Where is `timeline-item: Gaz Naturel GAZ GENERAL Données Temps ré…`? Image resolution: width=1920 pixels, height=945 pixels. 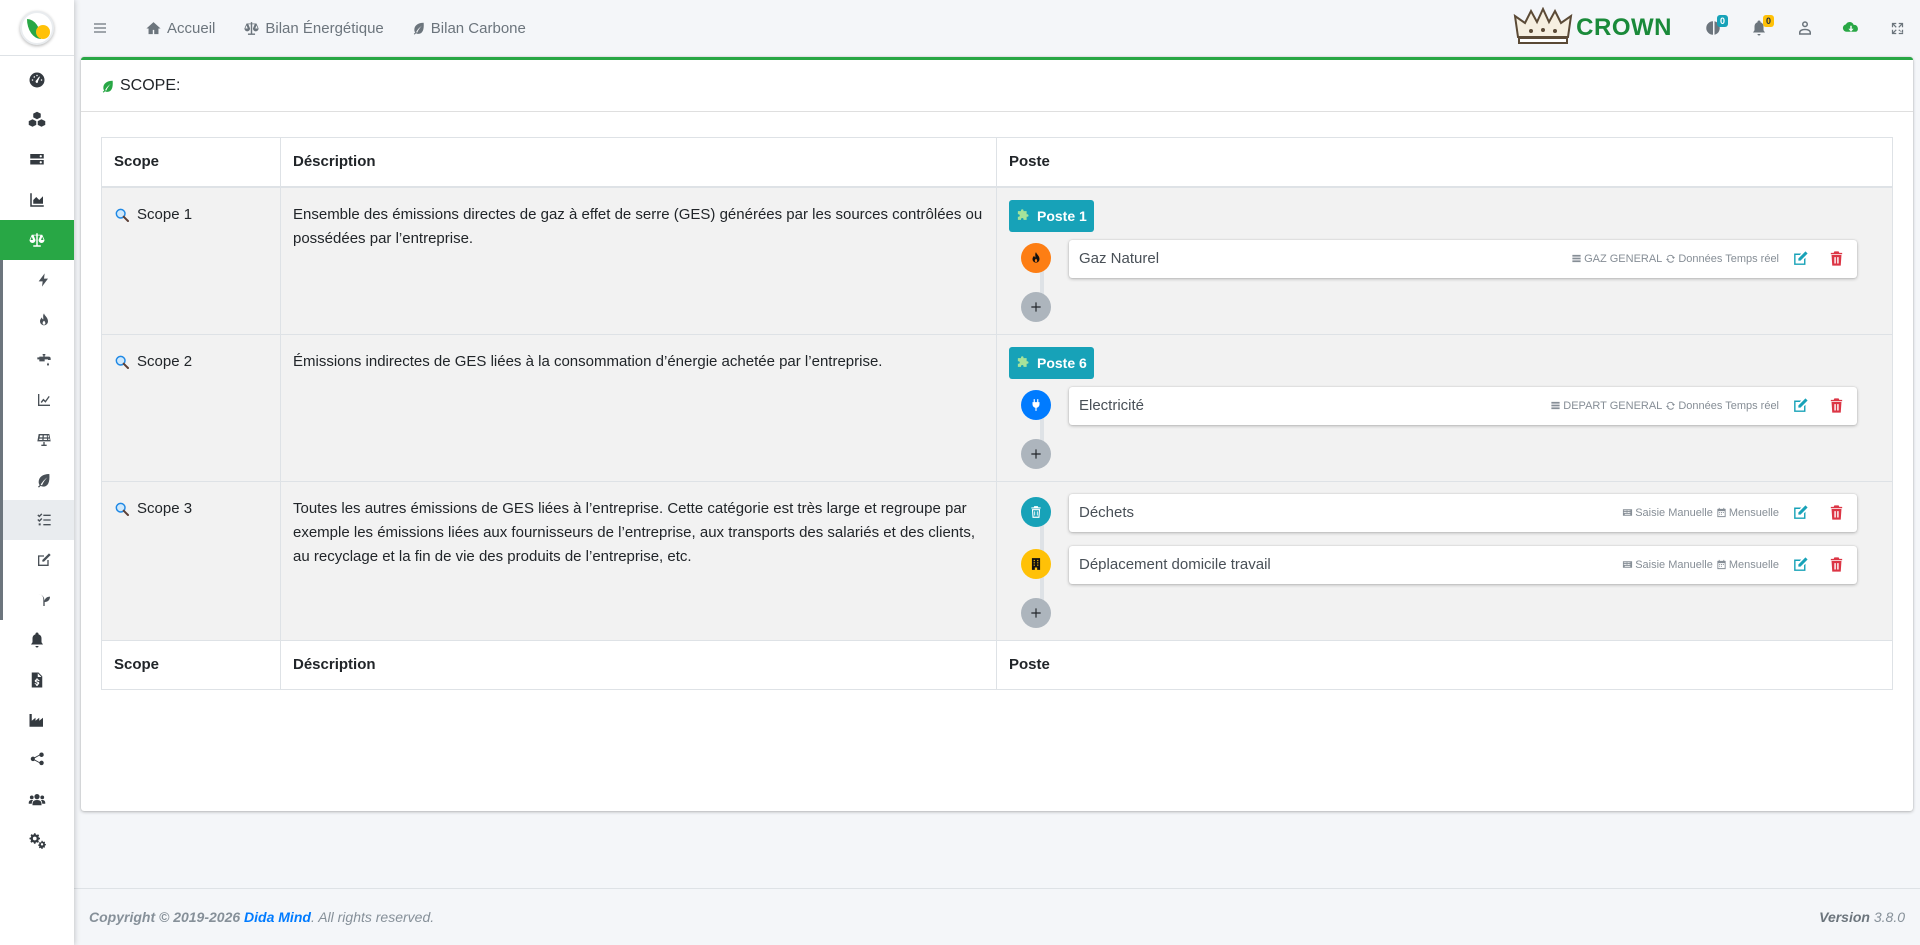 timeline-item: Gaz Naturel GAZ GENERAL Données Temps ré… is located at coordinates (1450, 258).